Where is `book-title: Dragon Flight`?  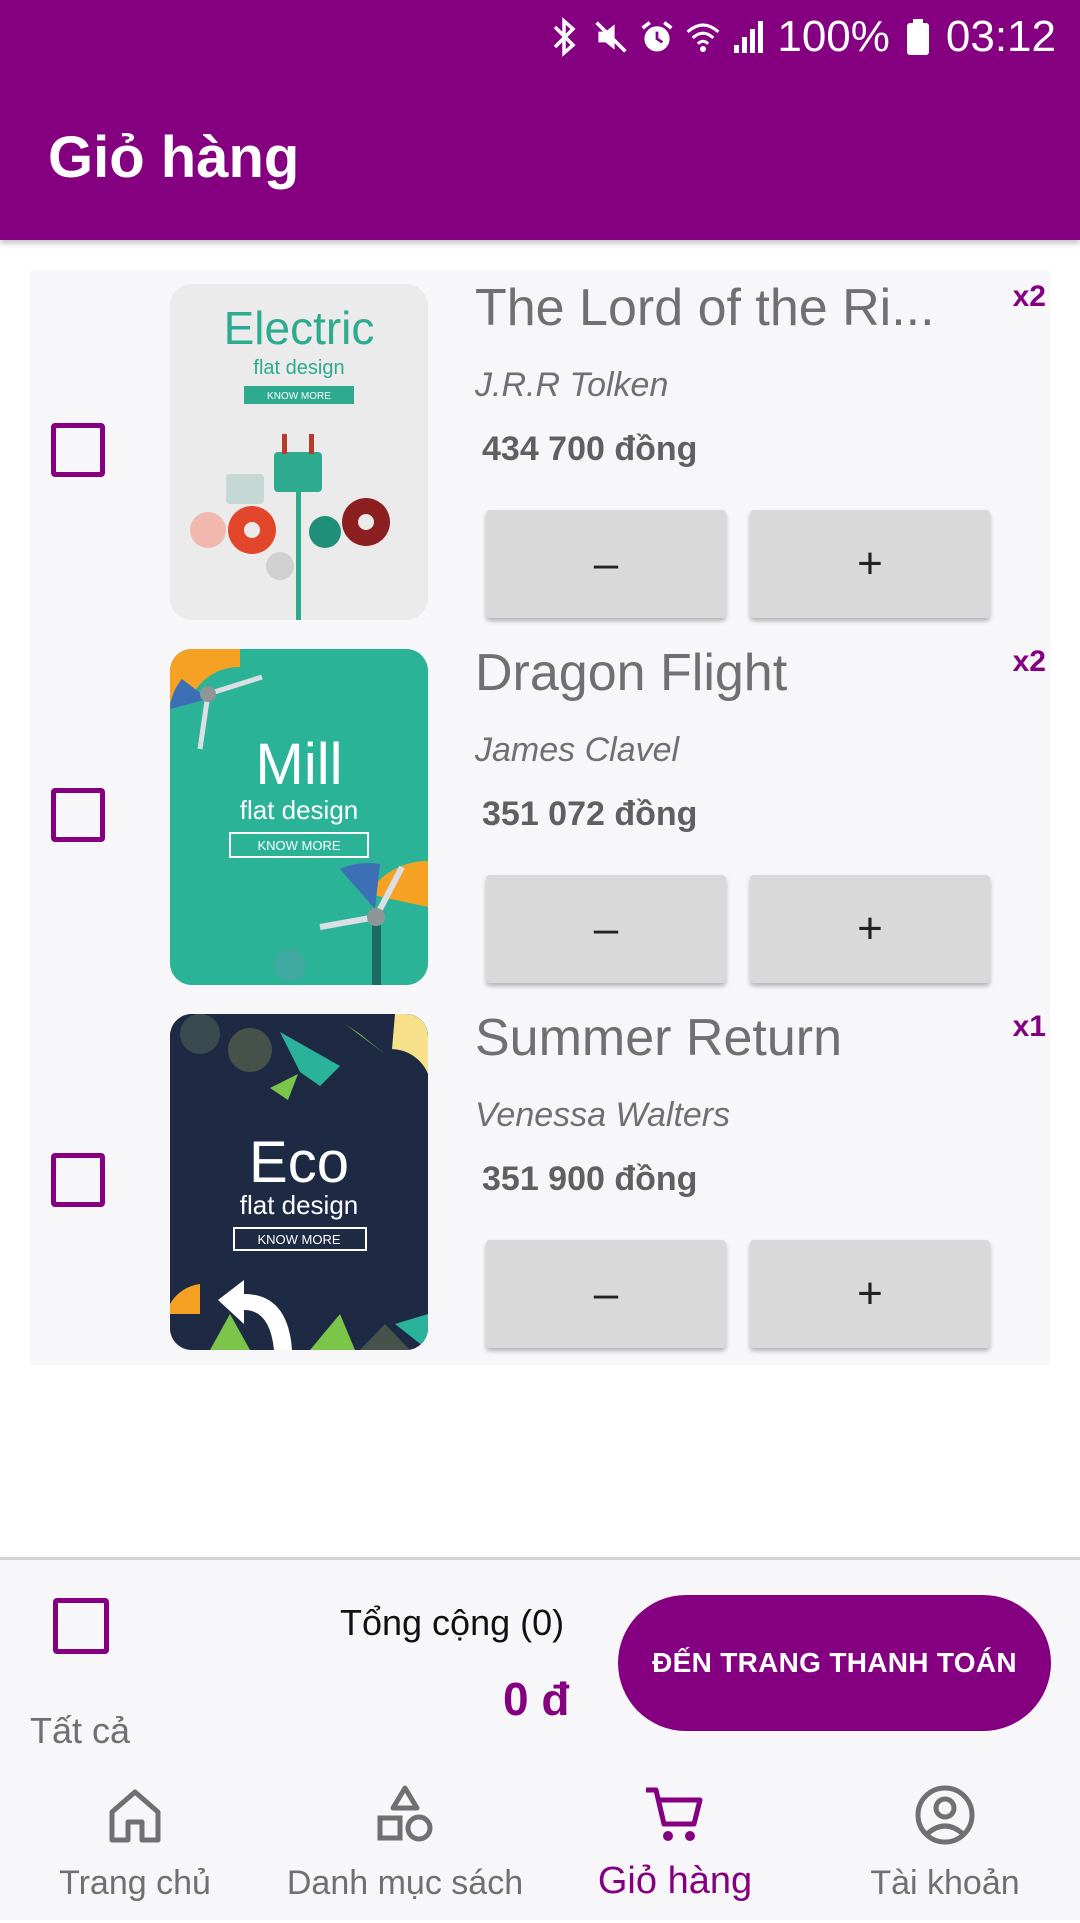 book-title: Dragon Flight is located at coordinates (715, 673).